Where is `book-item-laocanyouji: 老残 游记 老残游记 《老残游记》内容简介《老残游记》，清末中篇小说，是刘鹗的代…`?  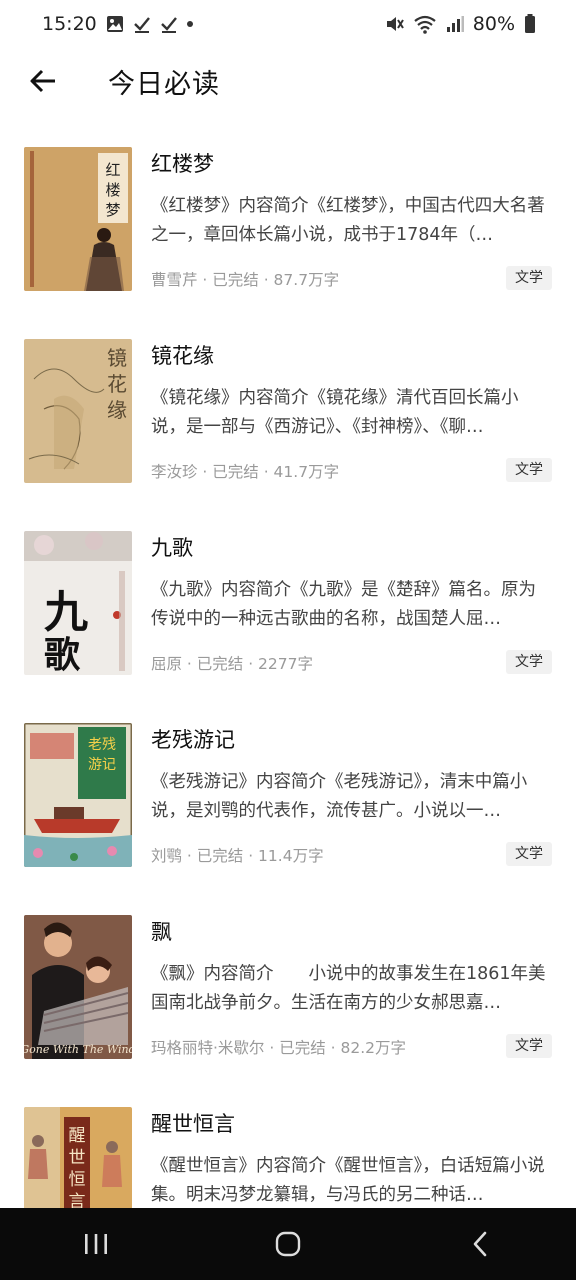
book-item-laocanyouji: 老残 游记 老残游记 《老残游记》内容简介《老残游记》，清末中篇小说，是刘鹗的代… is located at coordinates (288, 791).